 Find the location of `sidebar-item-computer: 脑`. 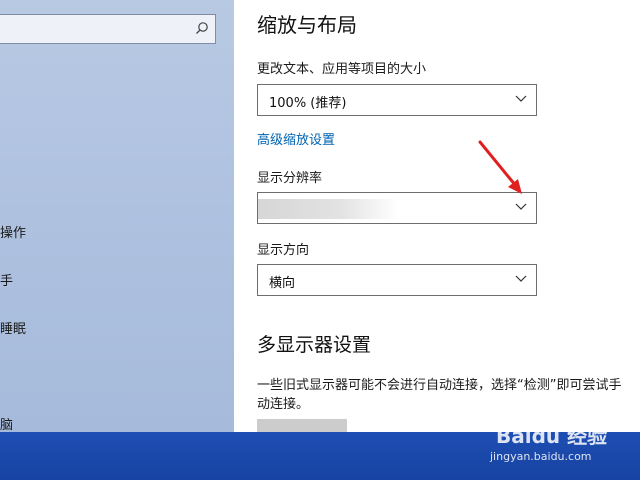

sidebar-item-computer: 脑 is located at coordinates (6, 423).